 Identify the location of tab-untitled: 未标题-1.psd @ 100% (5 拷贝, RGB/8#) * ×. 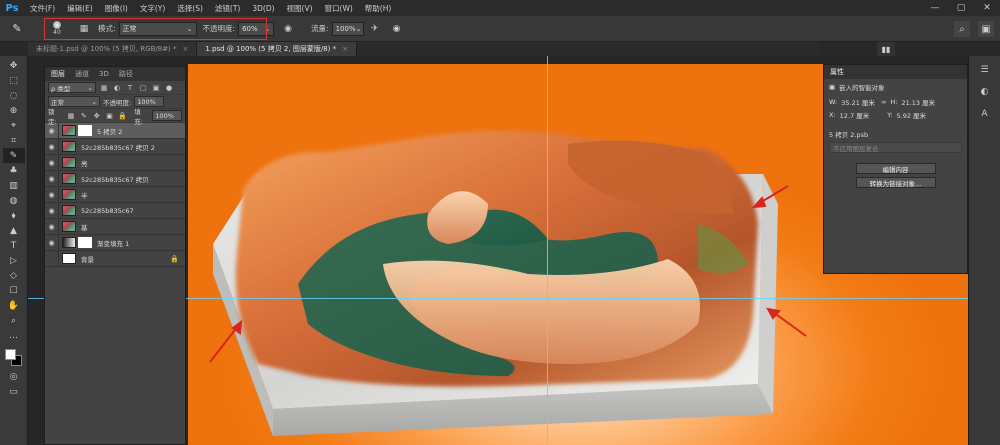
(113, 49).